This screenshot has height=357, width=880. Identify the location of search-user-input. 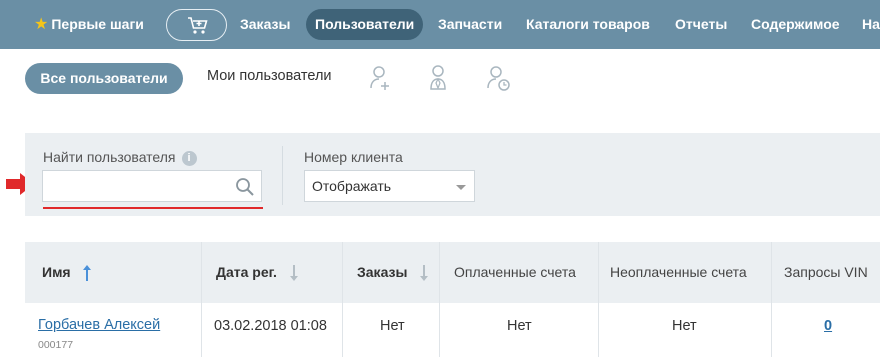
(138, 186).